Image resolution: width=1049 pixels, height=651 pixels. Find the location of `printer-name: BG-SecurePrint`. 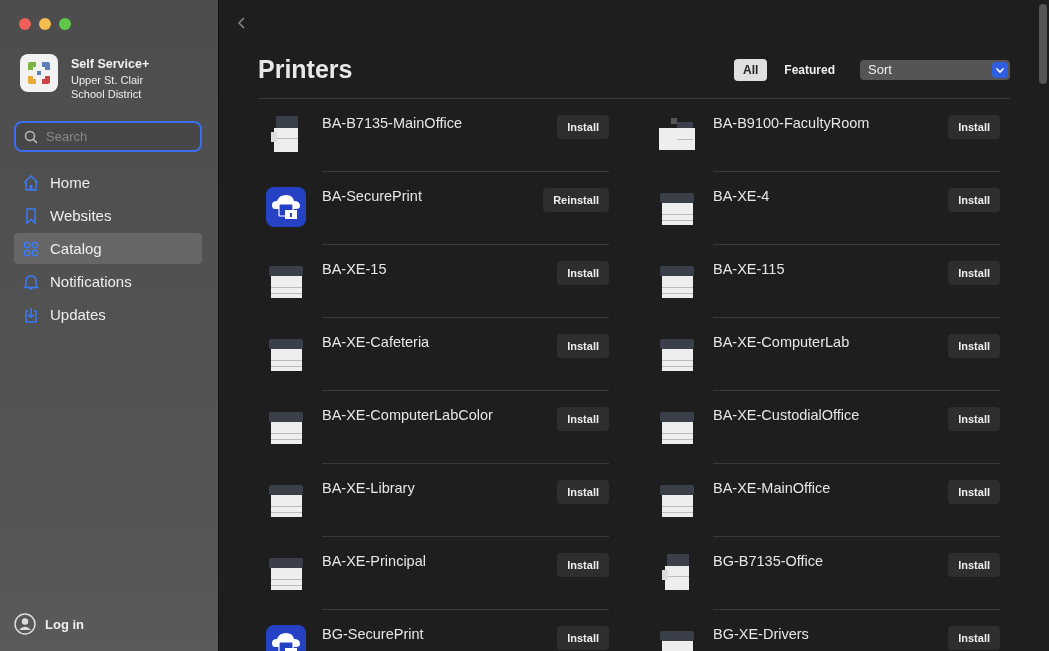

printer-name: BG-SecurePrint is located at coordinates (373, 634).